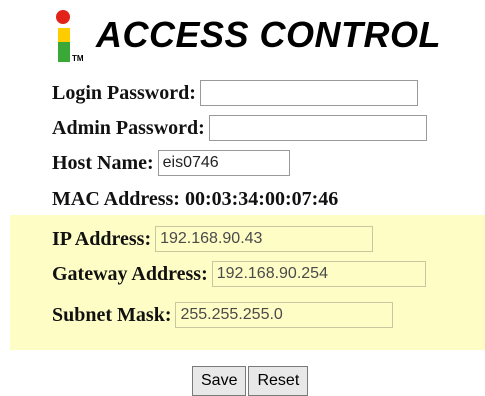 This screenshot has width=485, height=396. I want to click on reset-button: Reset, so click(278, 381).